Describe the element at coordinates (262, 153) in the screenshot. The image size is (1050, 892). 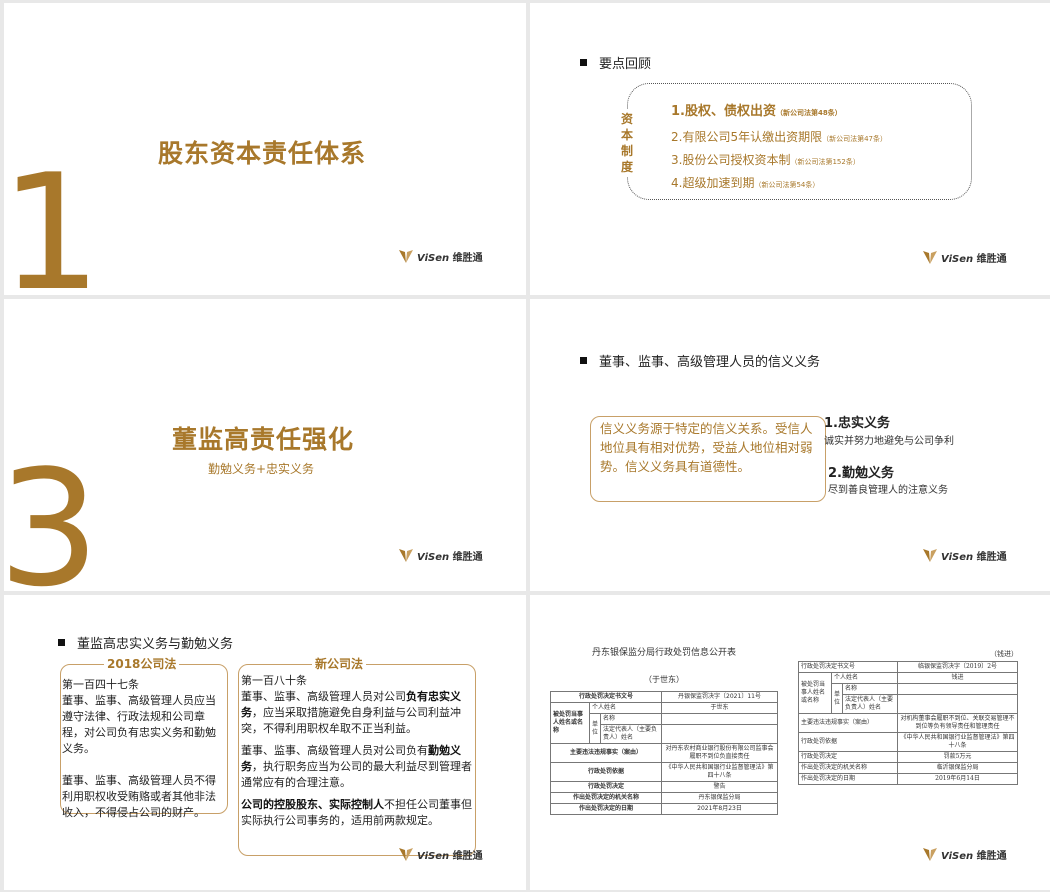
I see `slide-title: 股东资本责任体系` at that location.